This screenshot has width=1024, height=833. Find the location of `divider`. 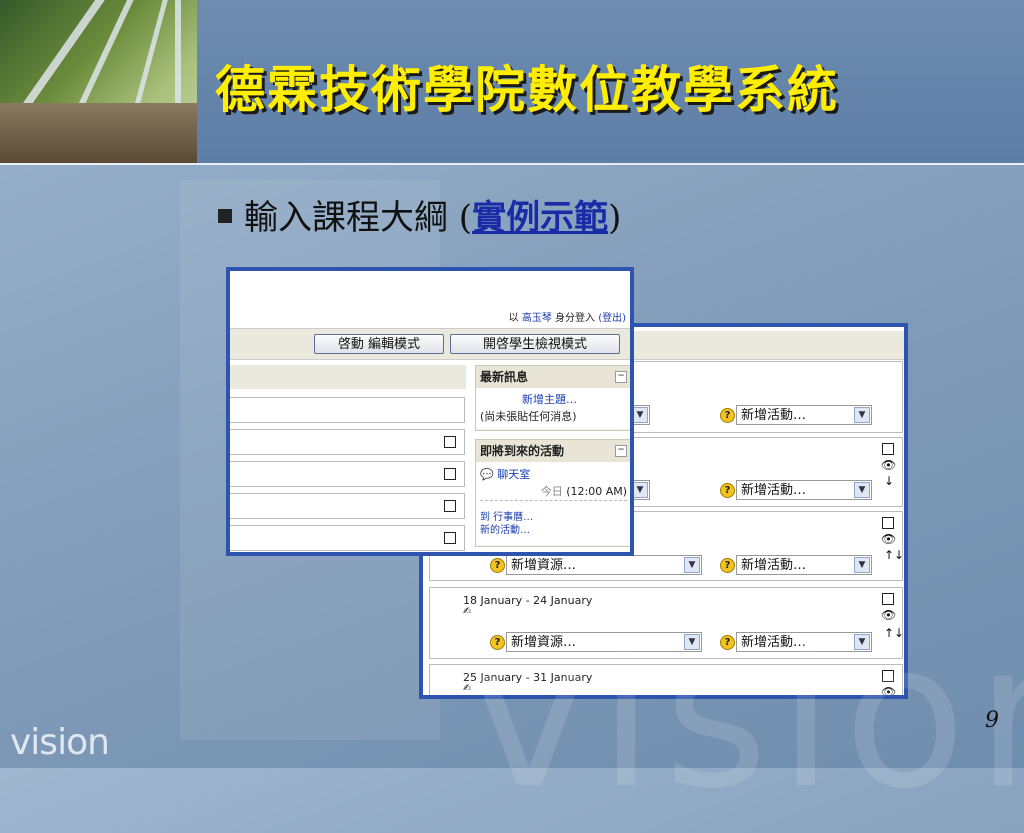

divider is located at coordinates (553, 500).